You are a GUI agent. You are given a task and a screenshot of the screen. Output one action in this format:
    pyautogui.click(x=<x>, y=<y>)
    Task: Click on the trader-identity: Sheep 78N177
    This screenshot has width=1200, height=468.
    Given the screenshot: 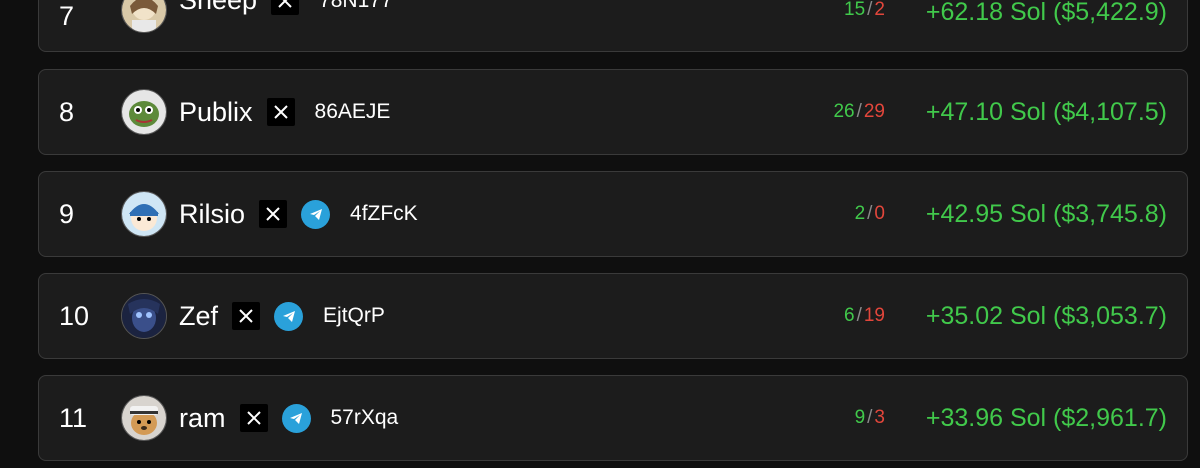 What is the action you would take?
    pyautogui.click(x=286, y=8)
    